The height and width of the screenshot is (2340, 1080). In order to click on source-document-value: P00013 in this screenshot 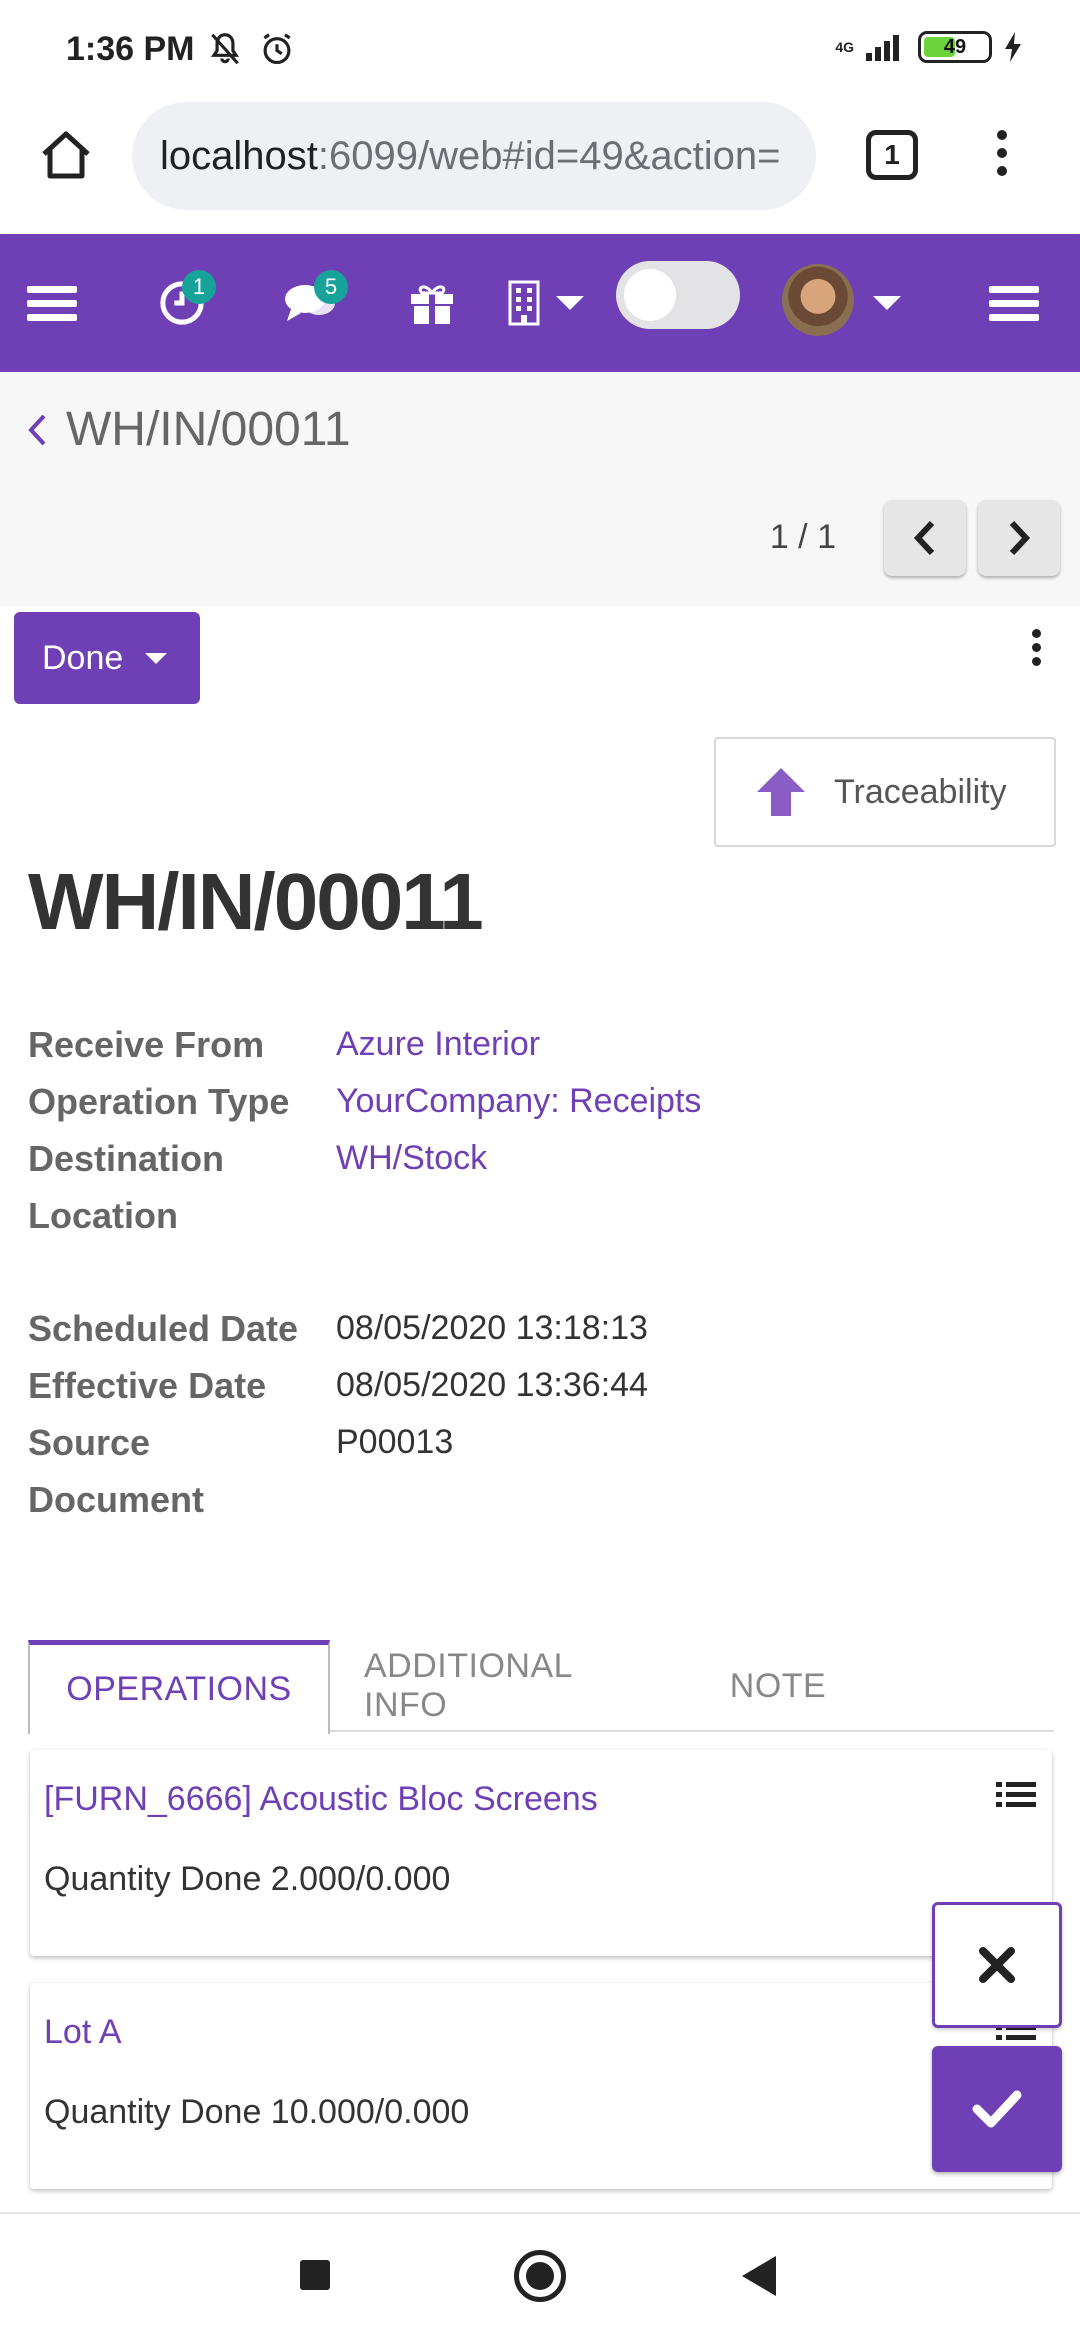, I will do `click(395, 1442)`.